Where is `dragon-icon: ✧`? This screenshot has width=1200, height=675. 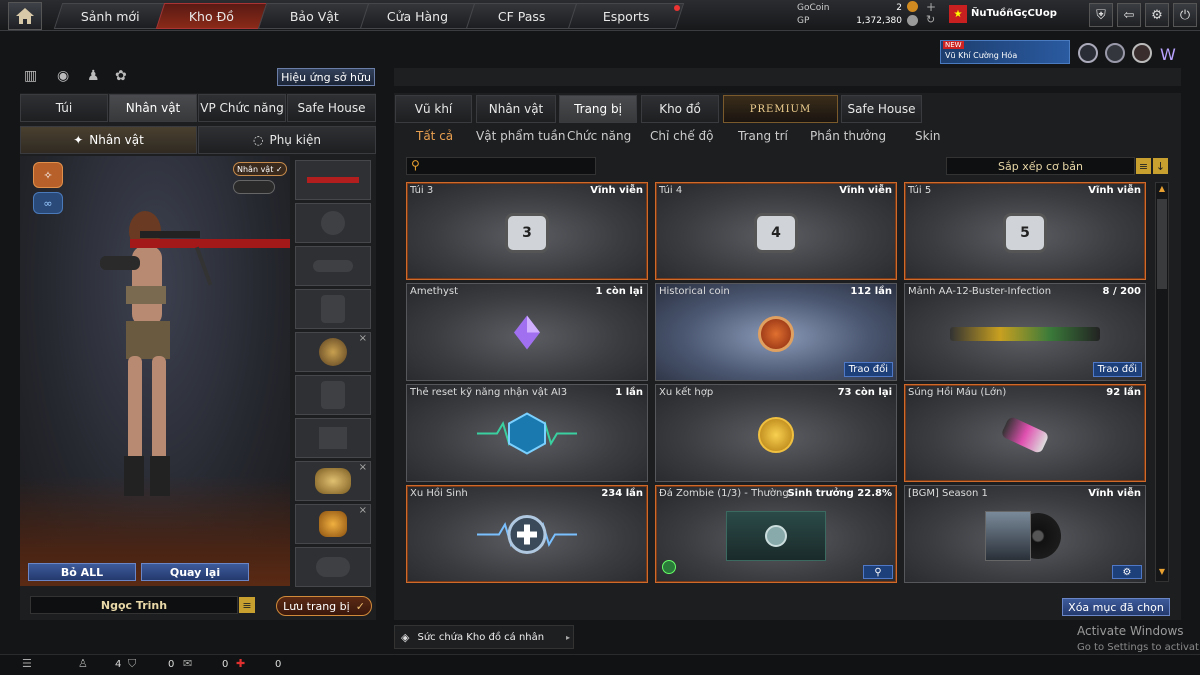 dragon-icon: ✧ is located at coordinates (48, 175).